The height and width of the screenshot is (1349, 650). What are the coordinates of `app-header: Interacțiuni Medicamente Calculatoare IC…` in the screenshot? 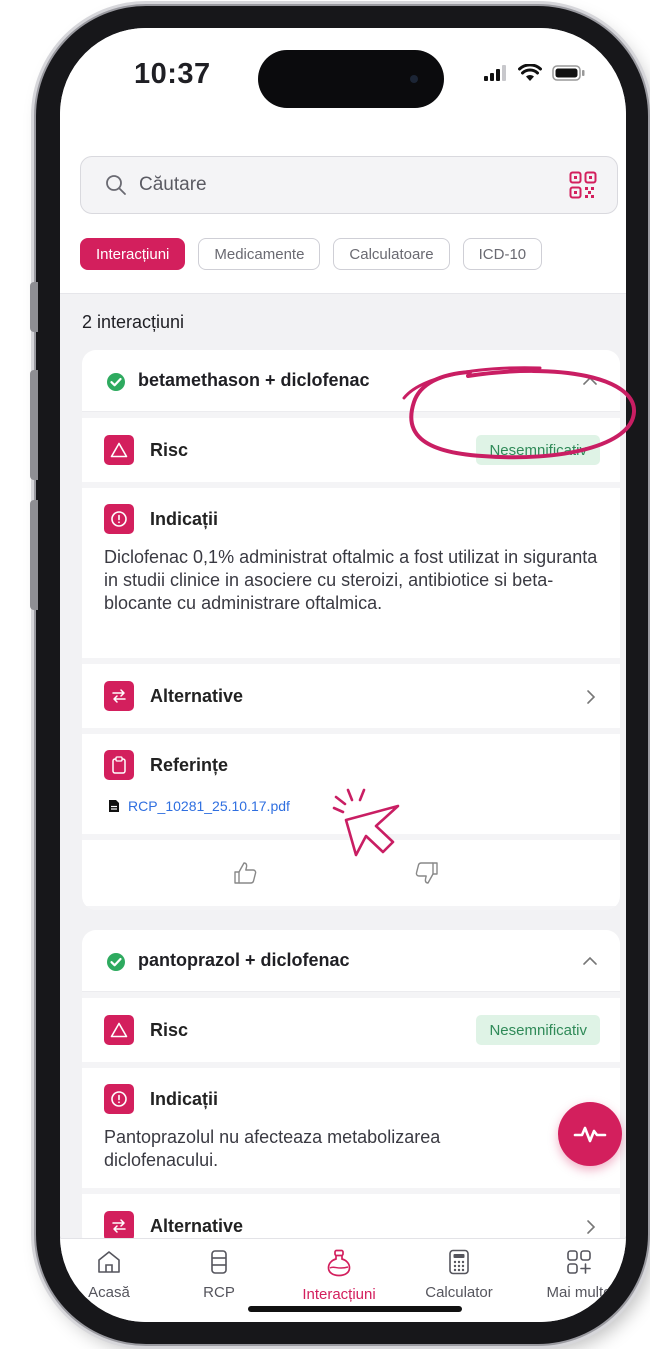 It's located at (343, 206).